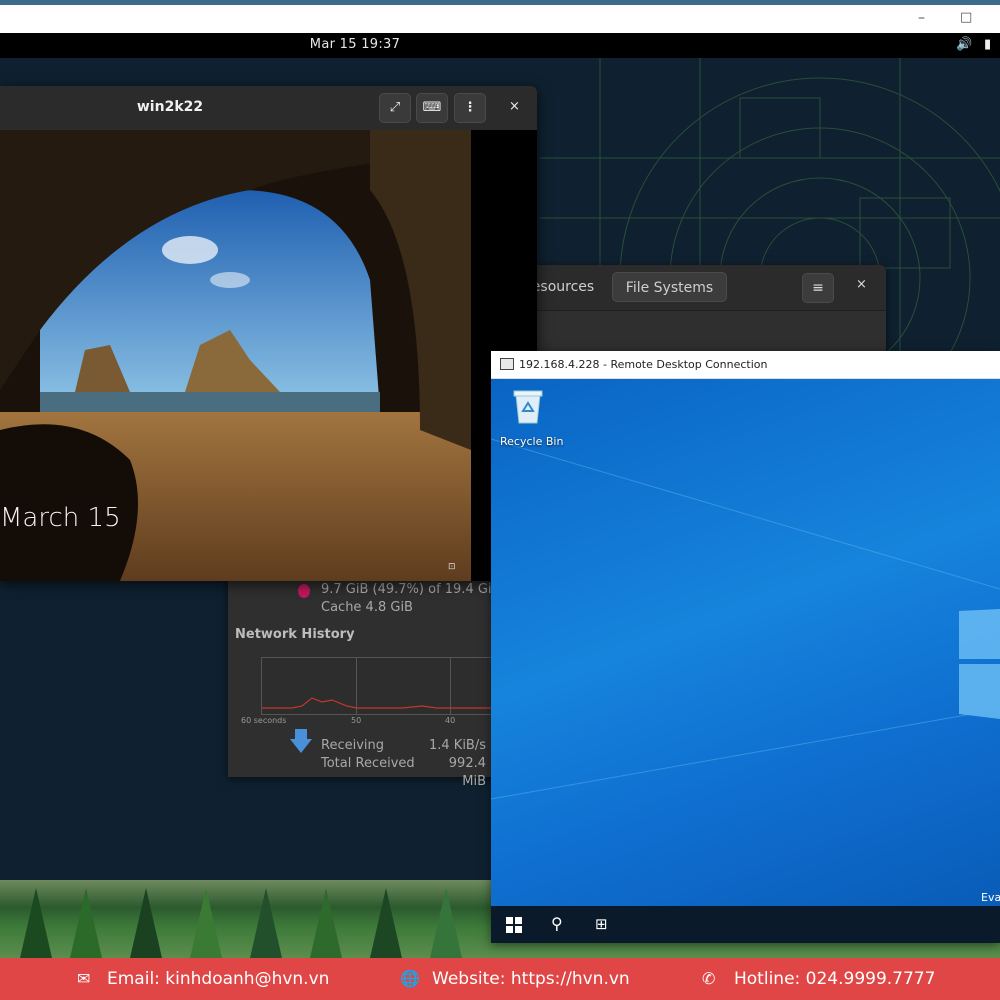 The width and height of the screenshot is (1000, 1000). What do you see at coordinates (368, 755) in the screenshot?
I see `receiving-labels: Receiving Total Received` at bounding box center [368, 755].